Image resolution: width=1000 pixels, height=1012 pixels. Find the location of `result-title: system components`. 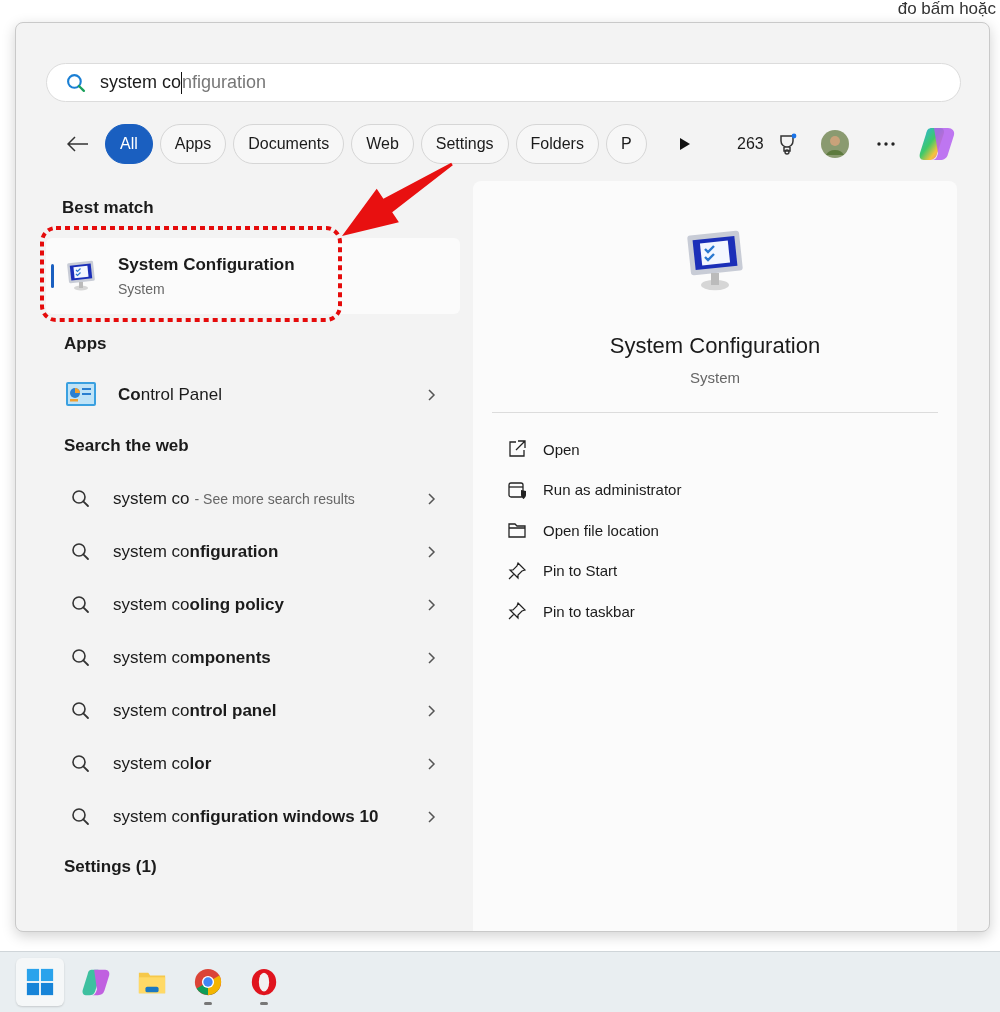

result-title: system components is located at coordinates (192, 657).